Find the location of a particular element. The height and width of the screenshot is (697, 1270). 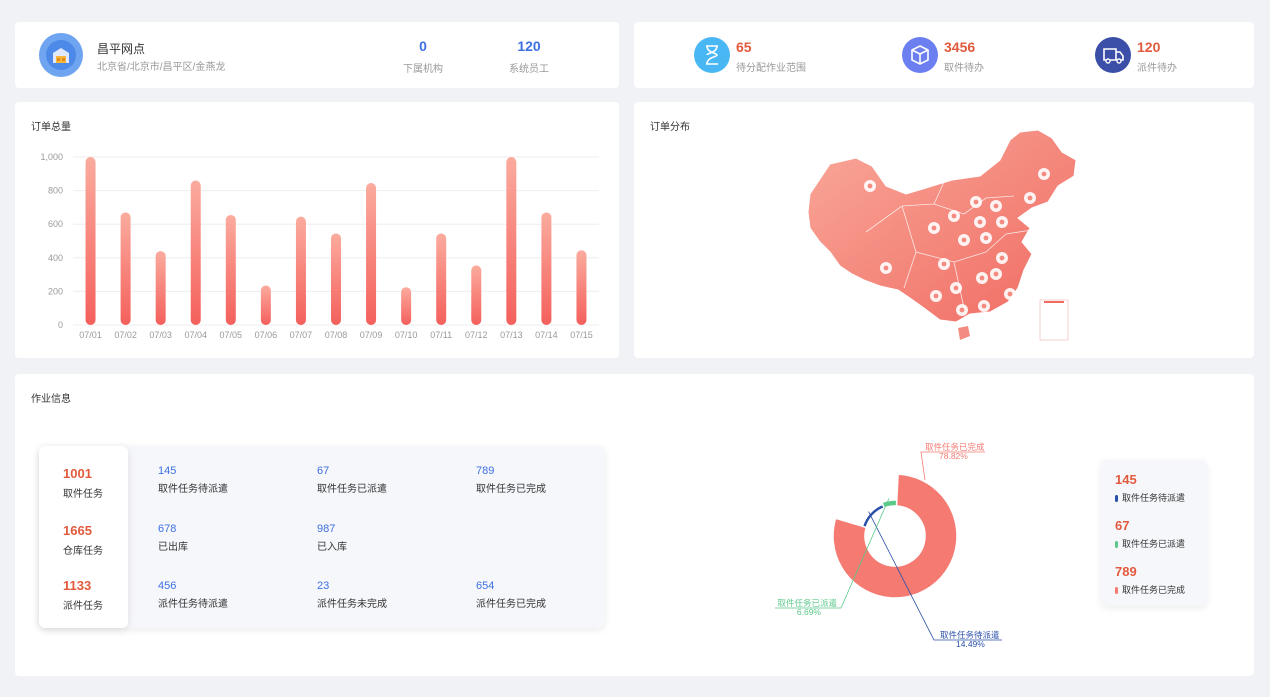

sub-value: 987 is located at coordinates (326, 529).